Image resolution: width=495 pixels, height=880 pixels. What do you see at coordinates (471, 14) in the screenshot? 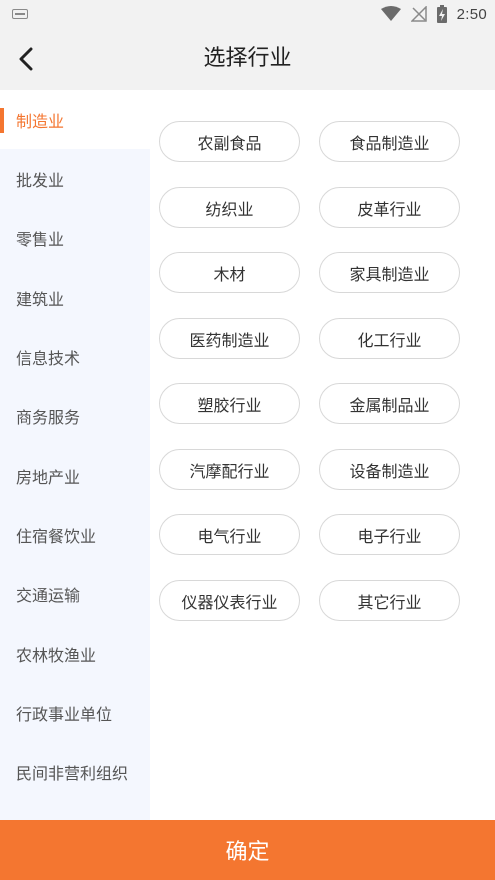
I see `status-time: 2:50` at bounding box center [471, 14].